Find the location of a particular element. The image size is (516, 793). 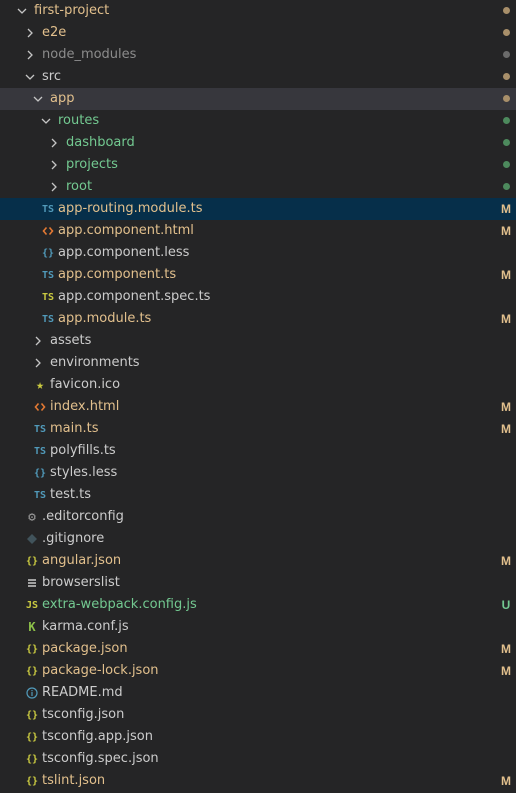

file-label: karma.conf.js is located at coordinates (85, 626).